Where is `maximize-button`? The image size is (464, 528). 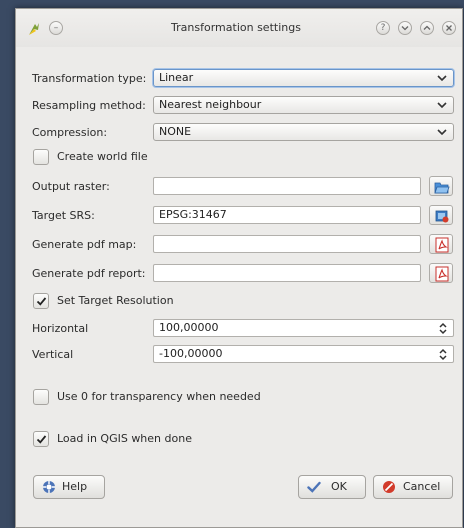 maximize-button is located at coordinates (427, 28).